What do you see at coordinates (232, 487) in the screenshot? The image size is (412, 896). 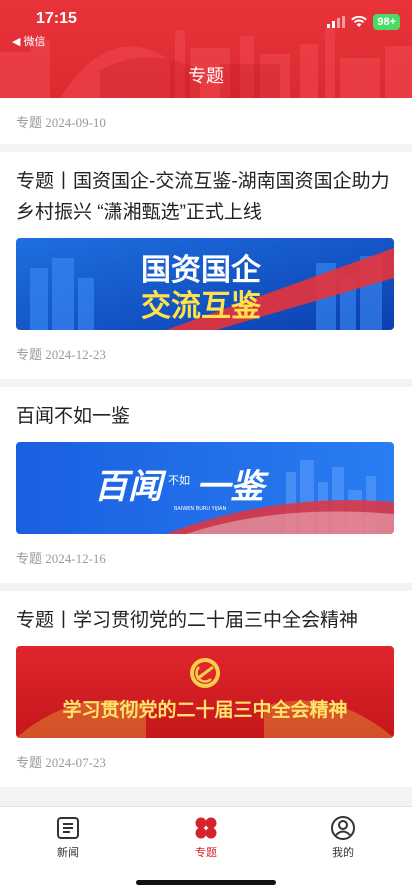 I see `banner-text-end: 一鉴` at bounding box center [232, 487].